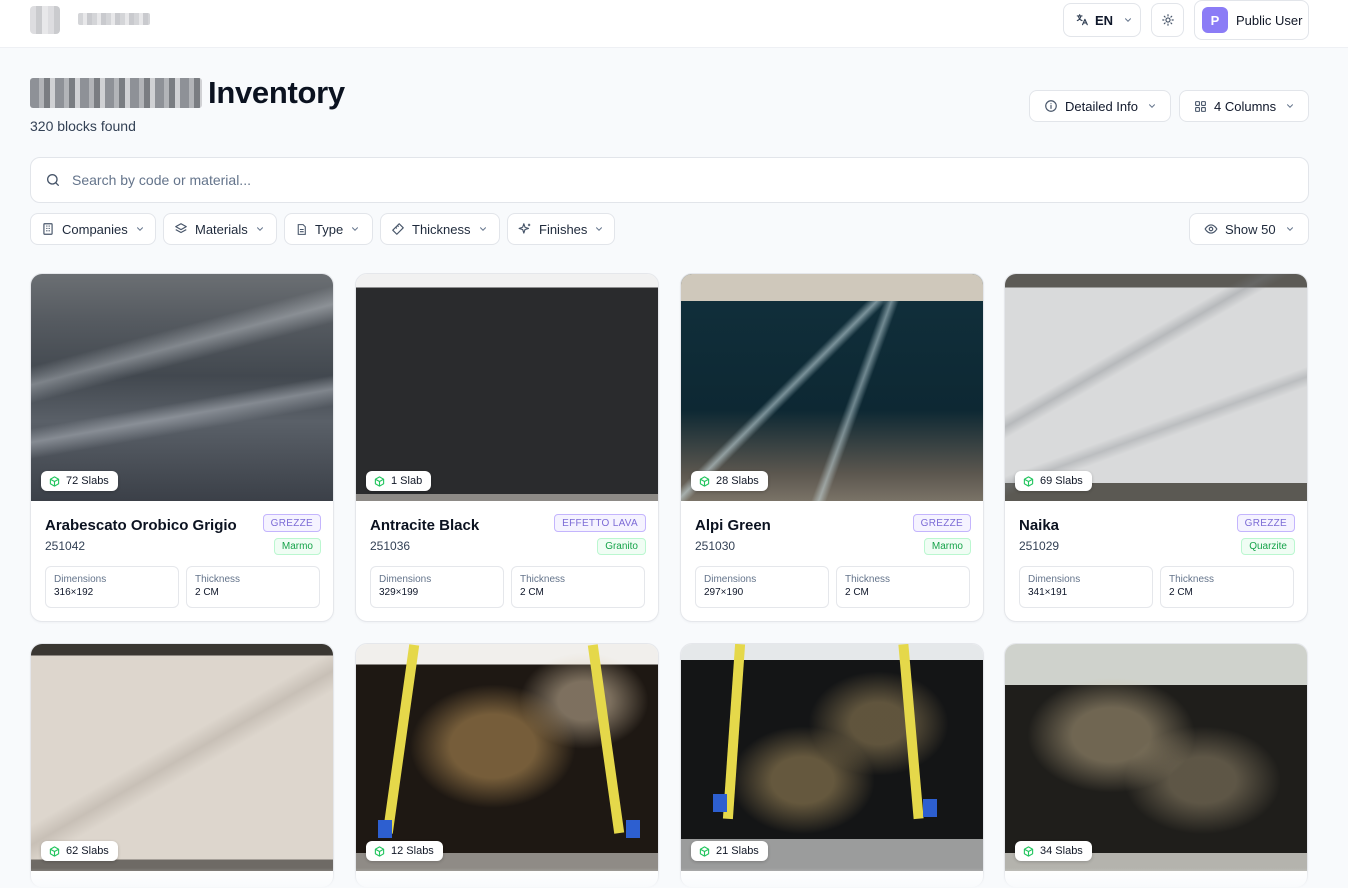 The width and height of the screenshot is (1348, 888). I want to click on search-input, so click(672, 180).